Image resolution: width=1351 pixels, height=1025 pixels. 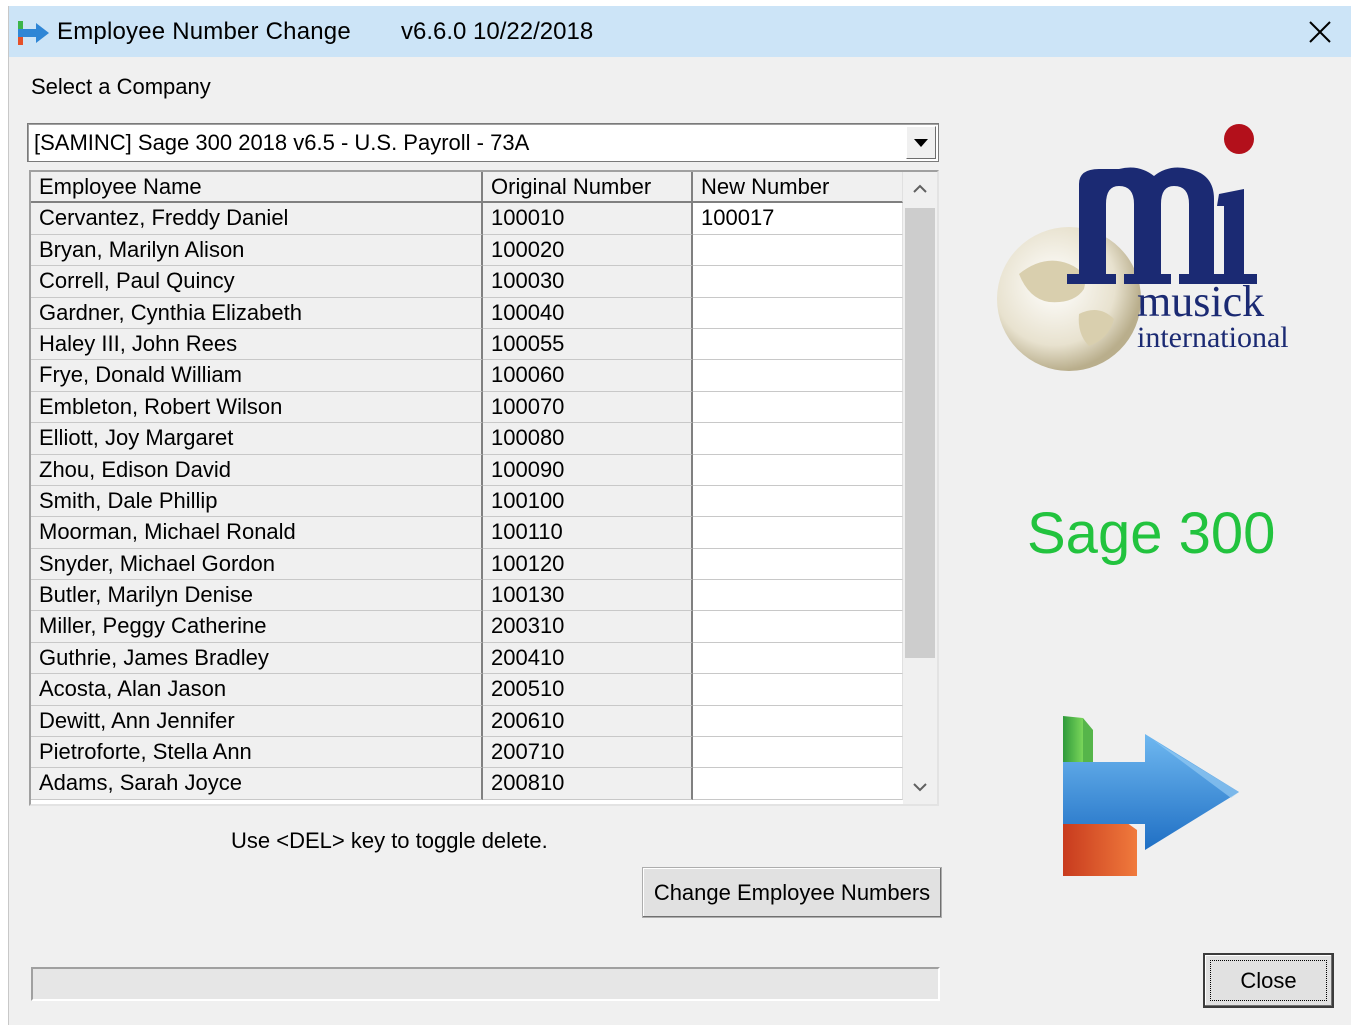 I want to click on cell-employee-name: Haley III, John Rees, so click(x=257, y=344).